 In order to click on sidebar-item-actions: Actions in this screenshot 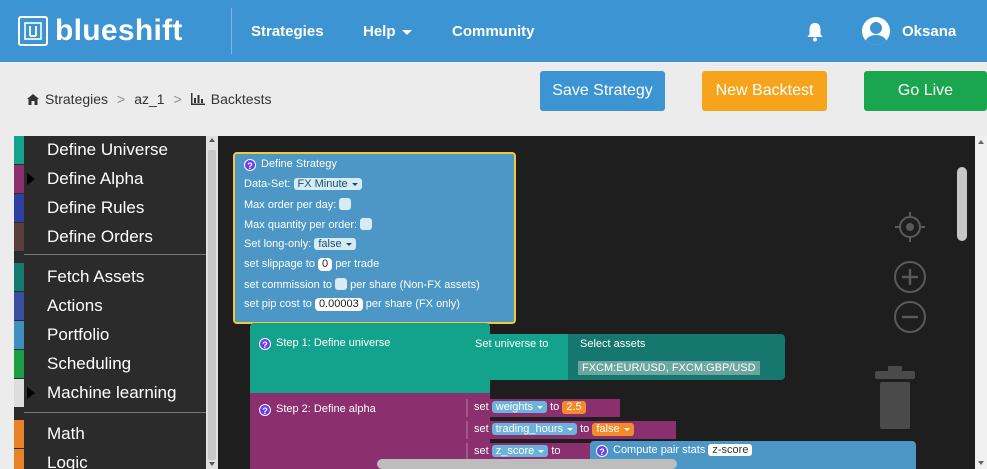, I will do `click(110, 306)`.